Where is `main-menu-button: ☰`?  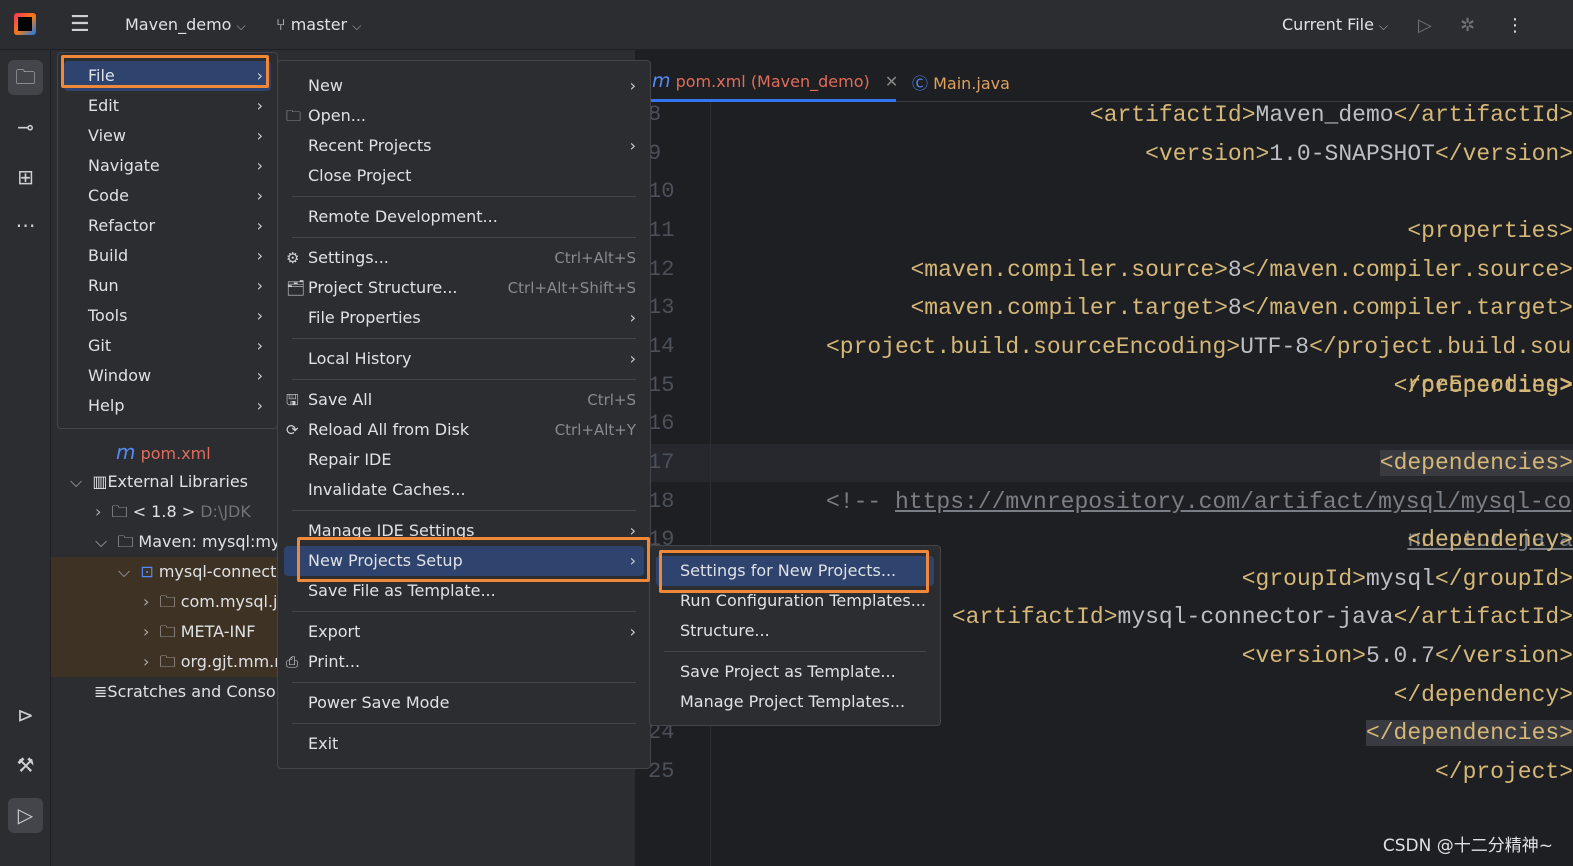
main-menu-button: ☰ is located at coordinates (80, 25).